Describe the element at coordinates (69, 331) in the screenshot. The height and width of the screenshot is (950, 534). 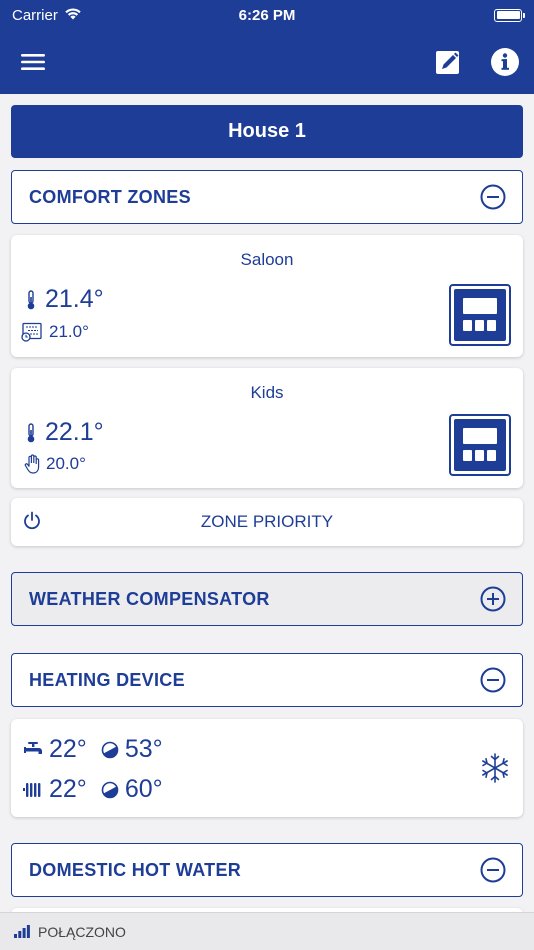
I see `zone-setpoint: 21.0°` at that location.